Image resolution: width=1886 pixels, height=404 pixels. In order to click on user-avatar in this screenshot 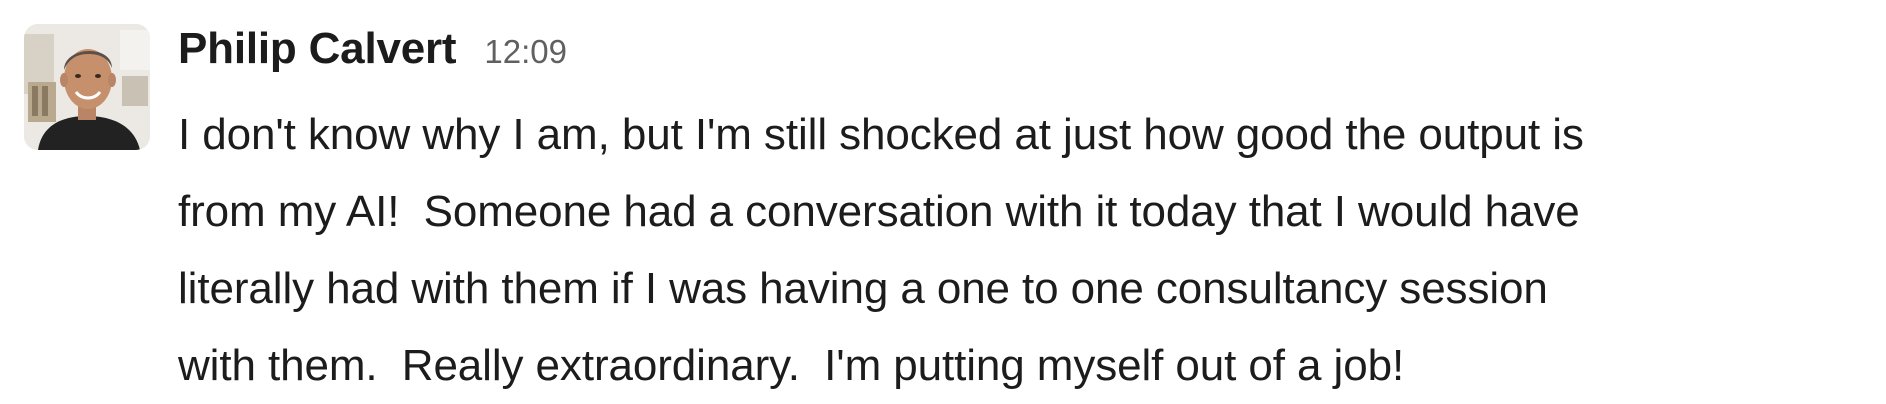, I will do `click(87, 87)`.